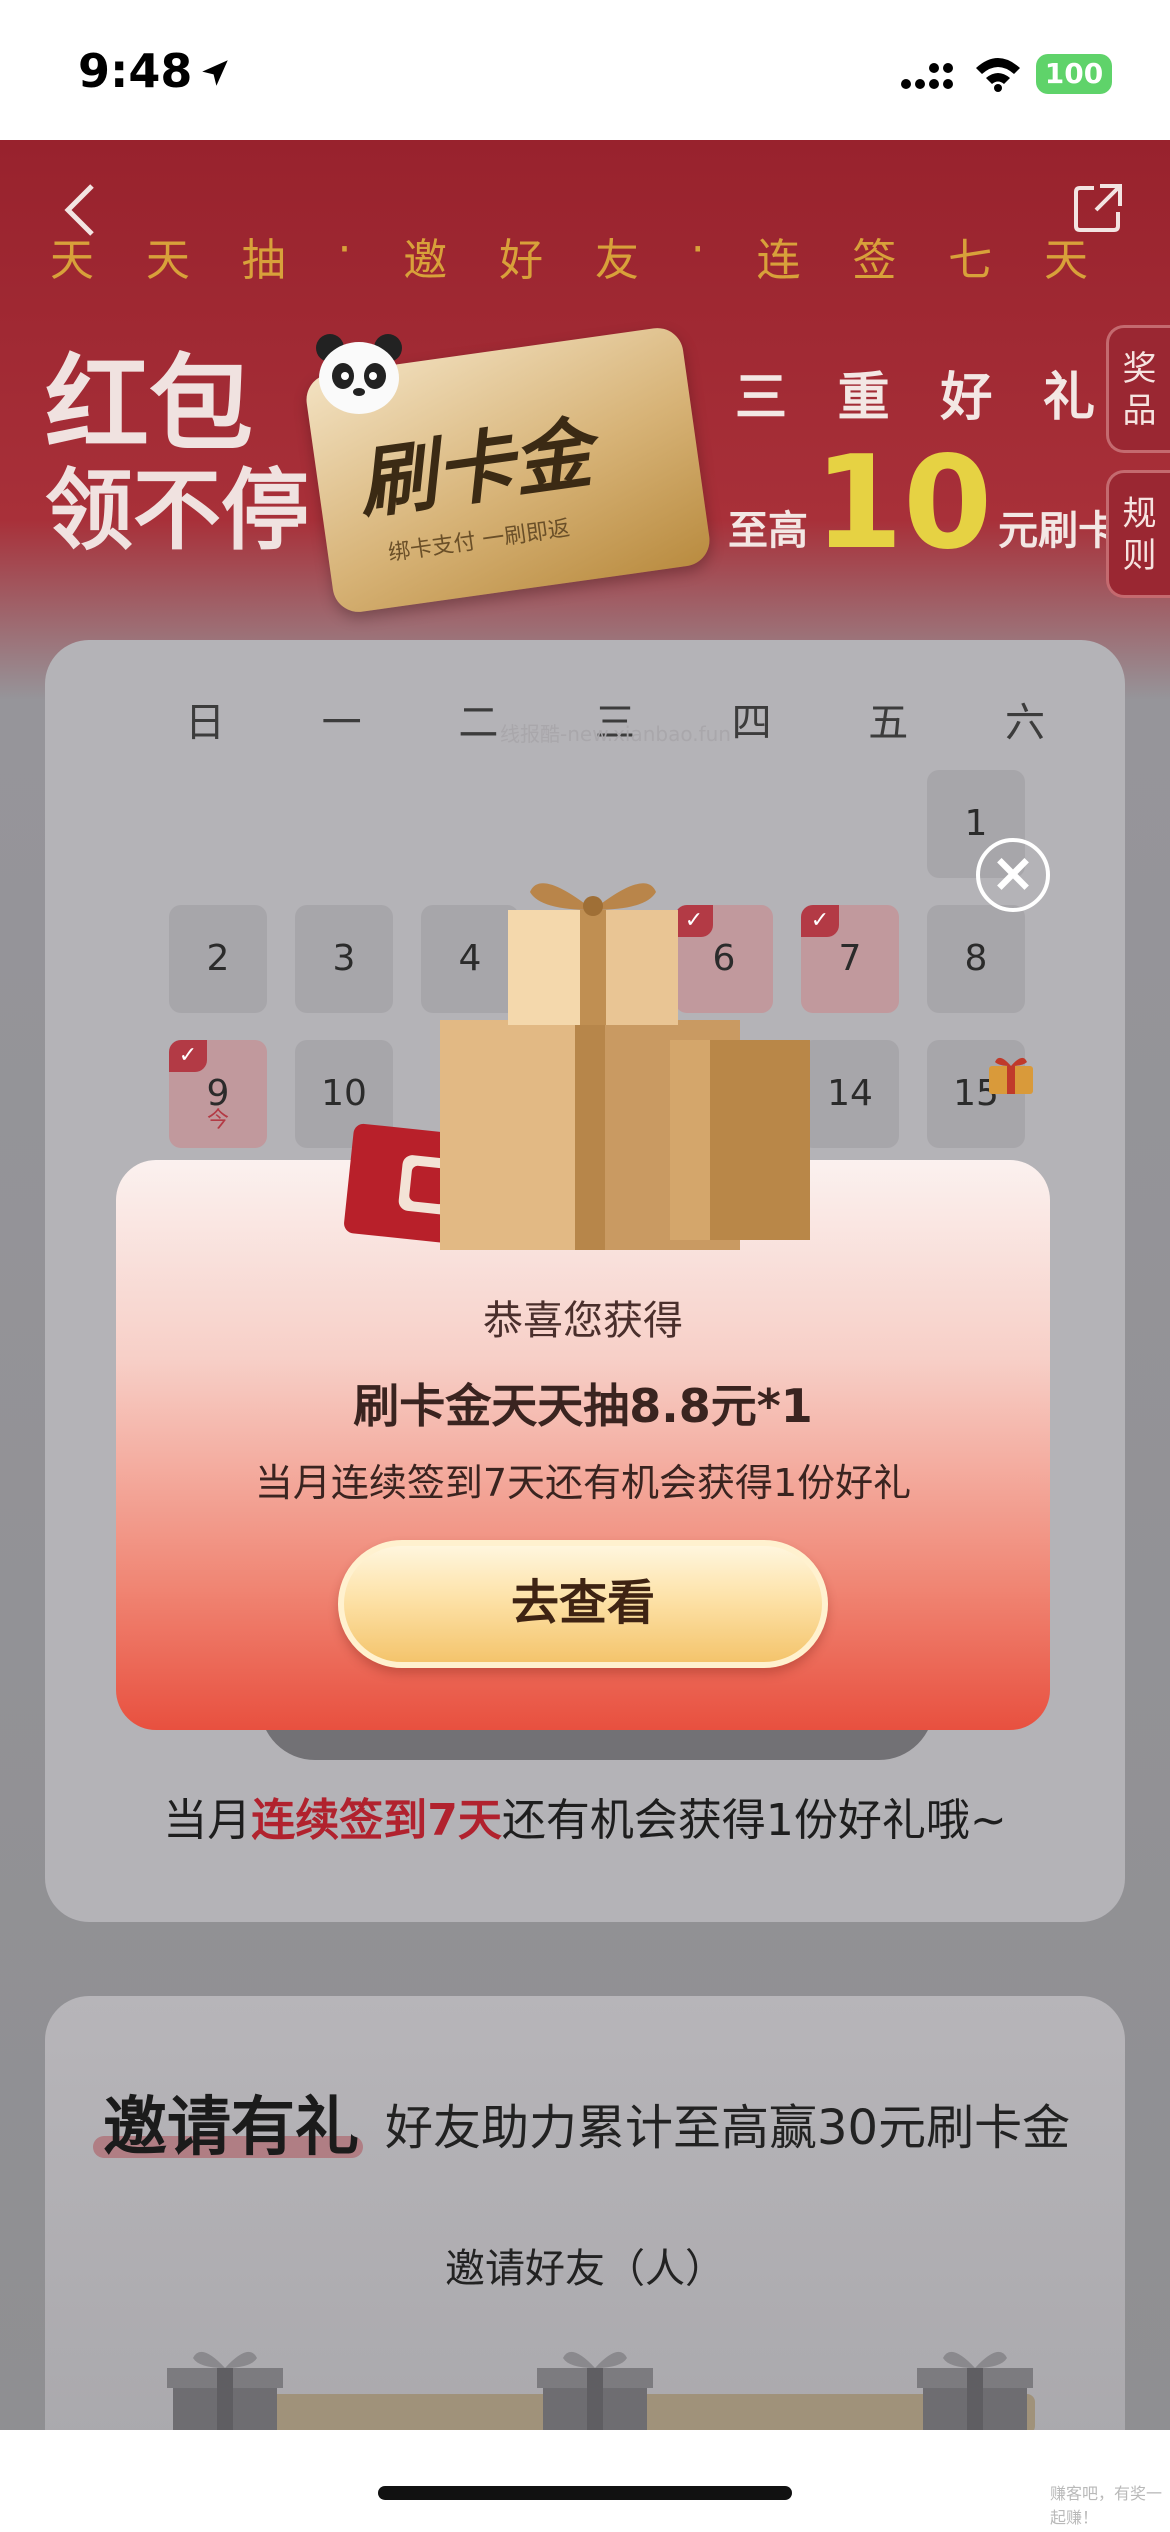 This screenshot has height=2532, width=1170. What do you see at coordinates (577, 1066) in the screenshot?
I see `gift-boxes-icon` at bounding box center [577, 1066].